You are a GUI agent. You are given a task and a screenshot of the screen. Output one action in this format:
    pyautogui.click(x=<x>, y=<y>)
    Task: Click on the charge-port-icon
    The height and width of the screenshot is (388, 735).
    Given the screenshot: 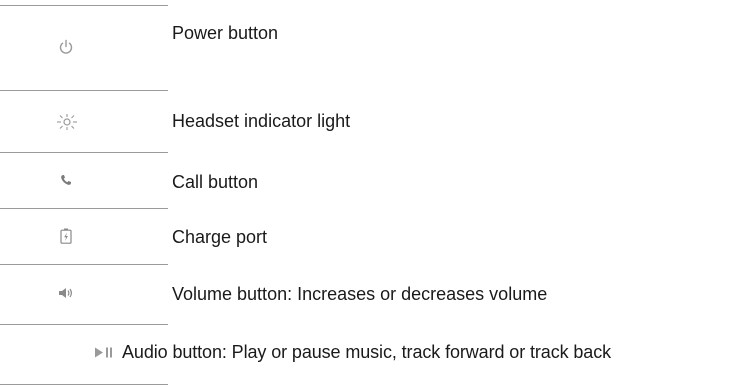 What is the action you would take?
    pyautogui.click(x=66, y=236)
    